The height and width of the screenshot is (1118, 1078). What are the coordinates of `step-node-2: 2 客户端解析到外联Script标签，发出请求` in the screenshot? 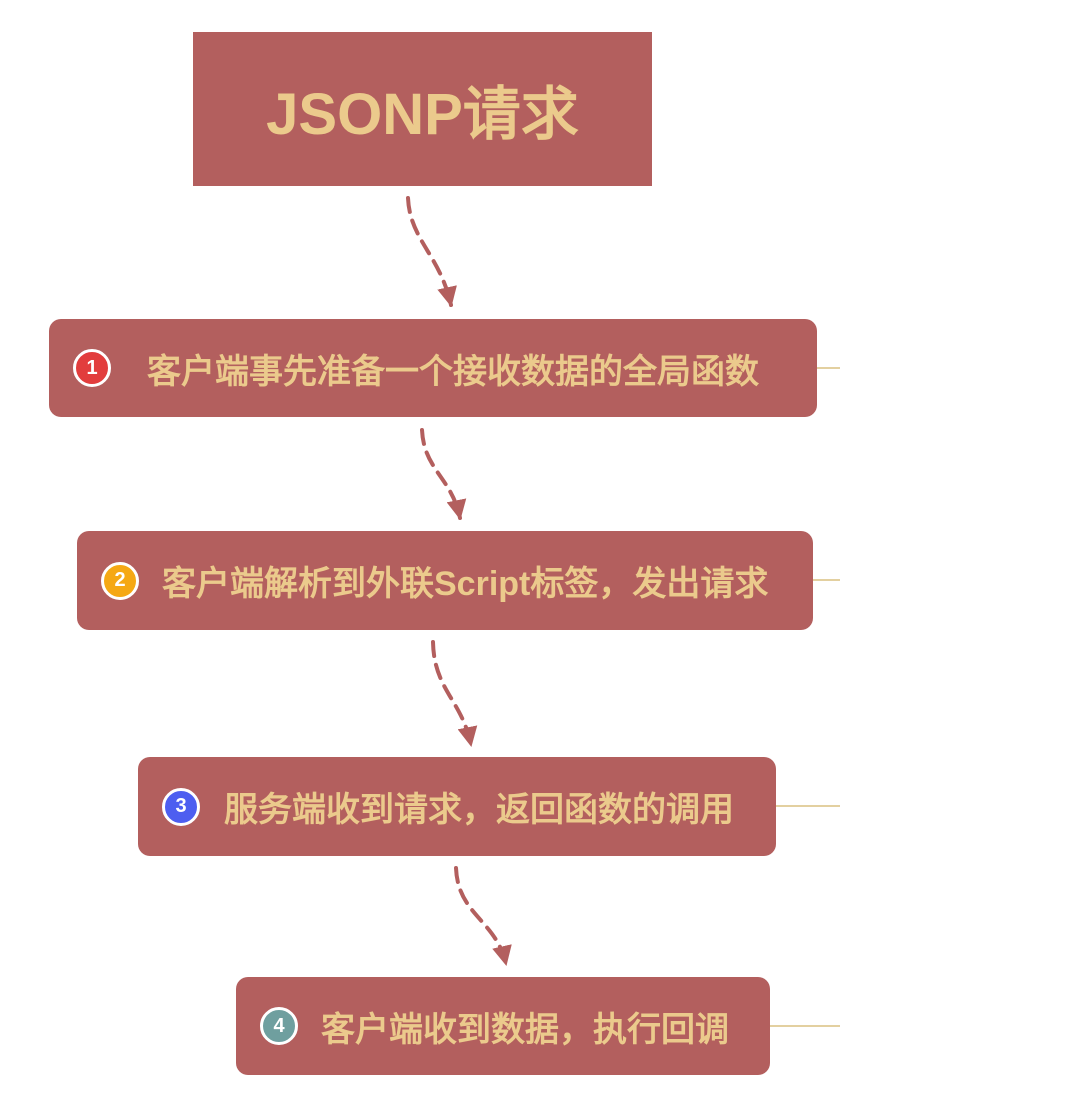 It's located at (445, 580).